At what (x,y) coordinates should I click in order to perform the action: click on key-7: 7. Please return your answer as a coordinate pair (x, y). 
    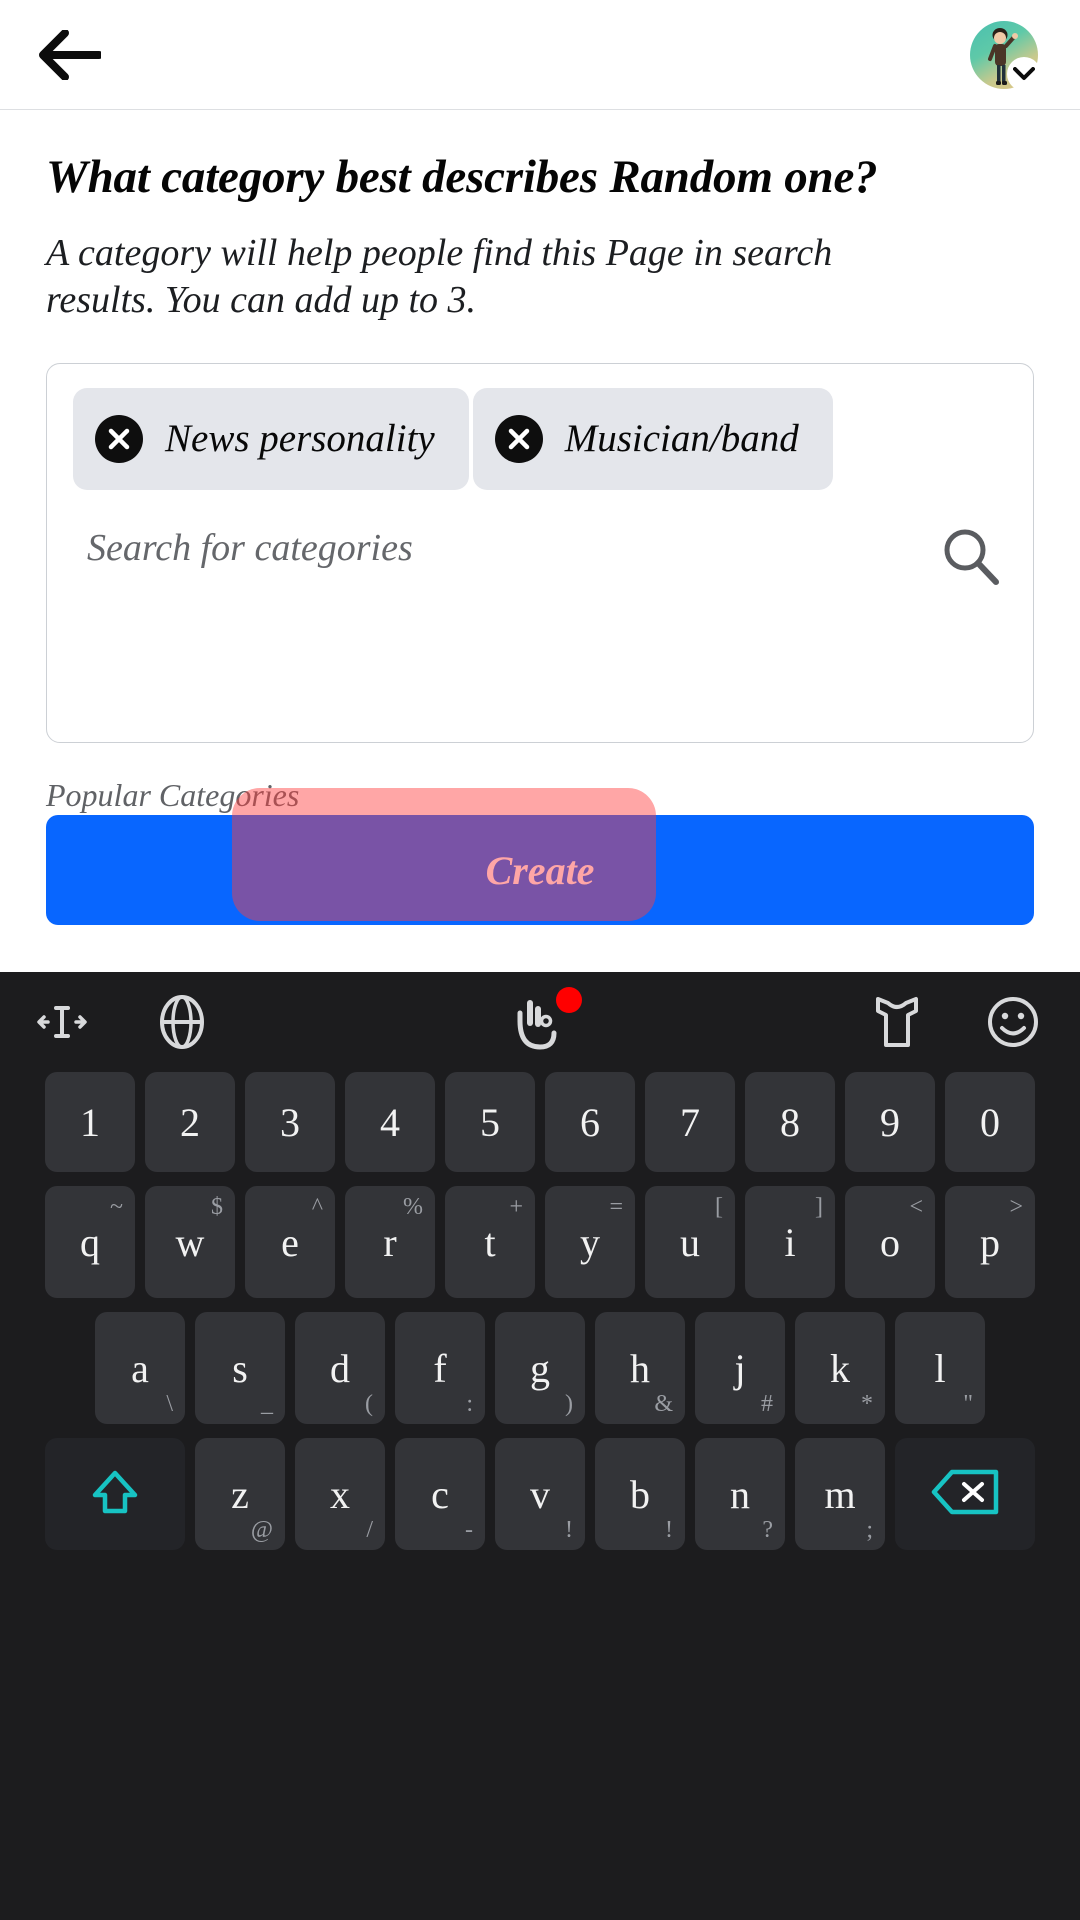
    Looking at the image, I should click on (690, 1122).